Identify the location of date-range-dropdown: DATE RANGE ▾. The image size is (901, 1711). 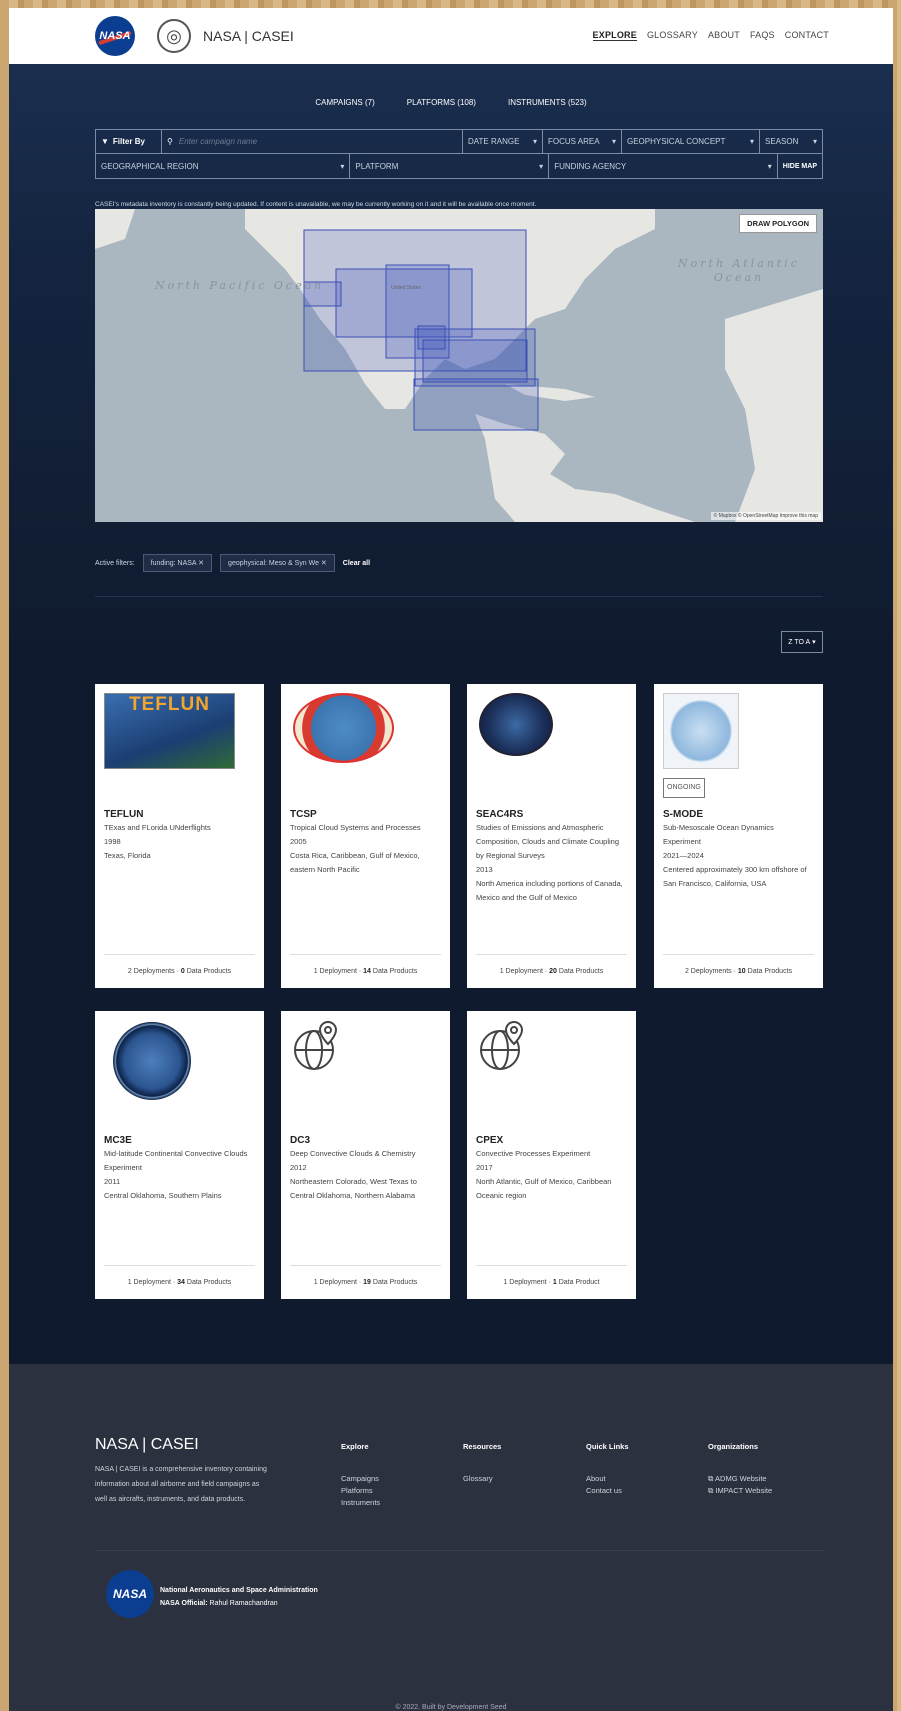
(503, 141).